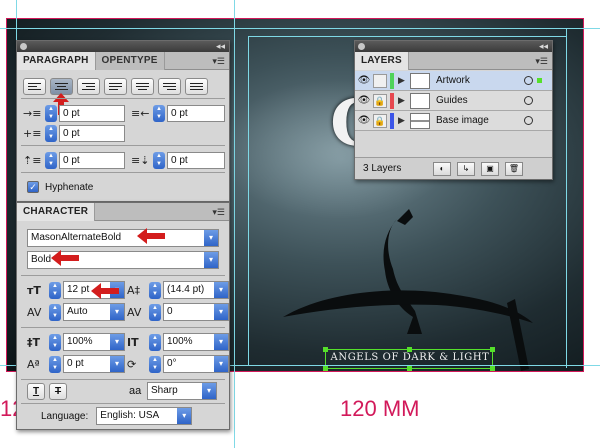 The width and height of the screenshot is (600, 448). Describe the element at coordinates (420, 80) in the screenshot. I see `layer-thumbnail` at that location.